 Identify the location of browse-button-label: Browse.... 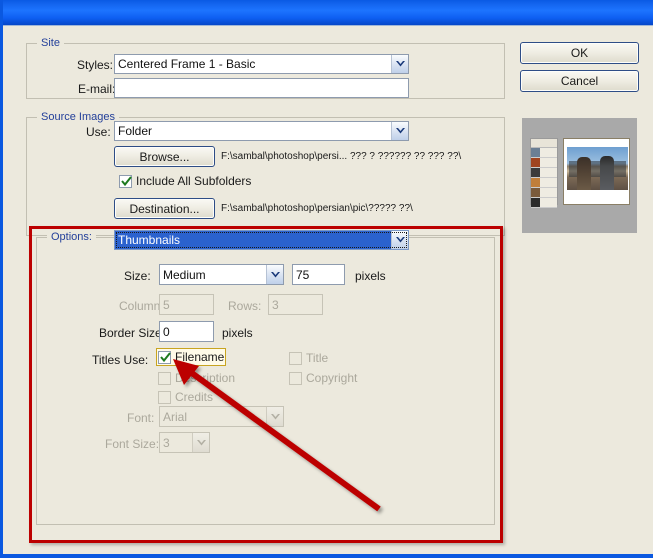
(164, 156).